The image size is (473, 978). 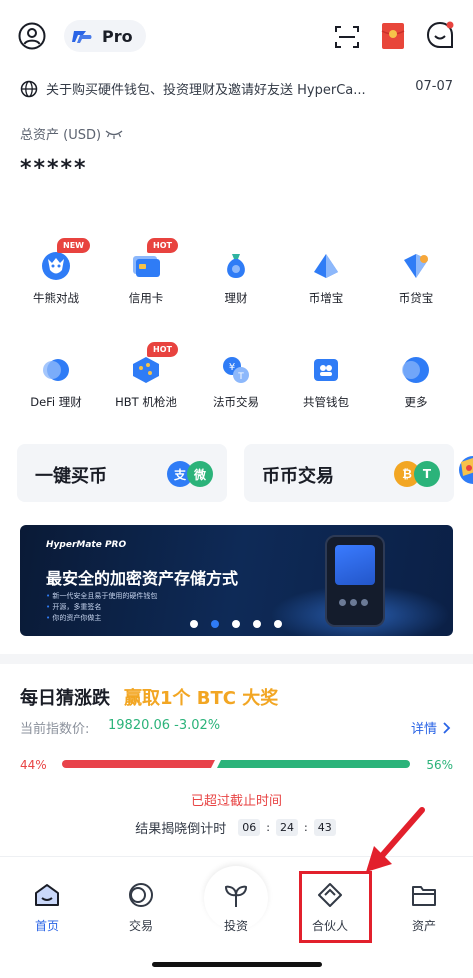 I want to click on details-link: 详情, so click(x=431, y=727).